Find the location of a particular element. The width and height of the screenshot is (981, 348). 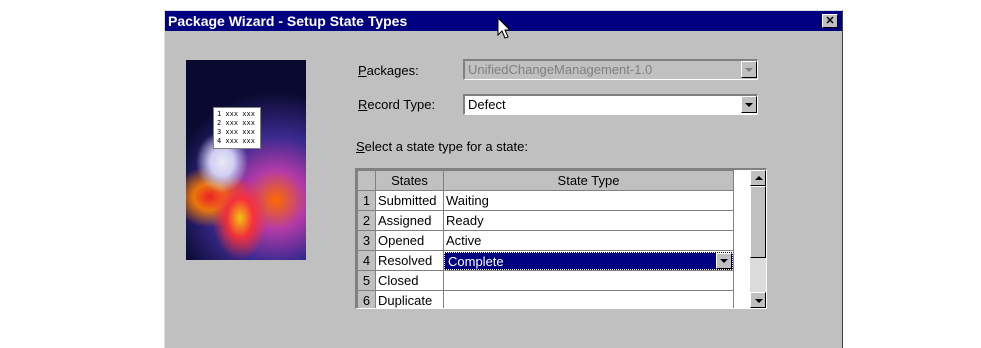

table-row: 3 Opened Active is located at coordinates (545, 240).